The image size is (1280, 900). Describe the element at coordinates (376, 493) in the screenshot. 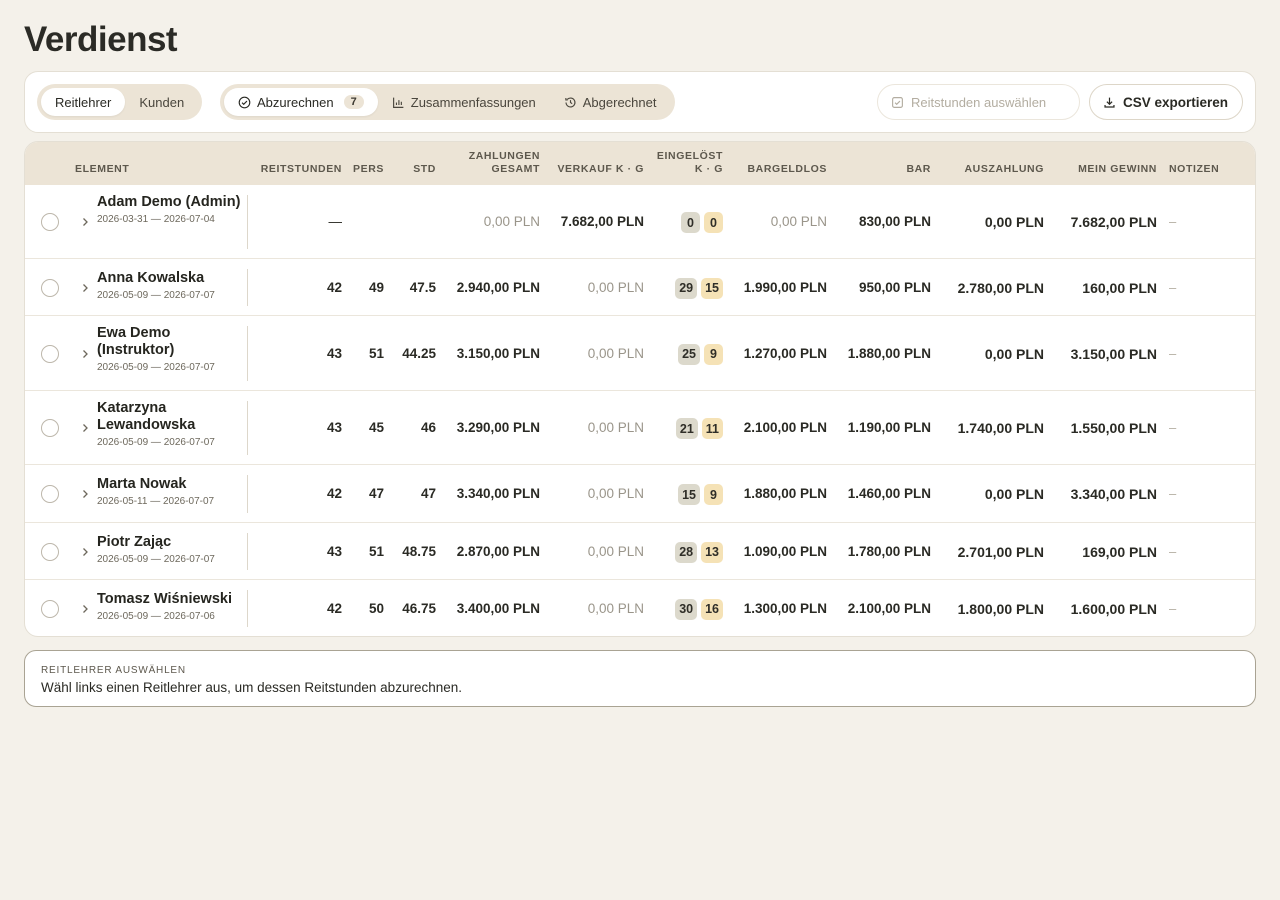

I see `cell-pers: 47` at that location.